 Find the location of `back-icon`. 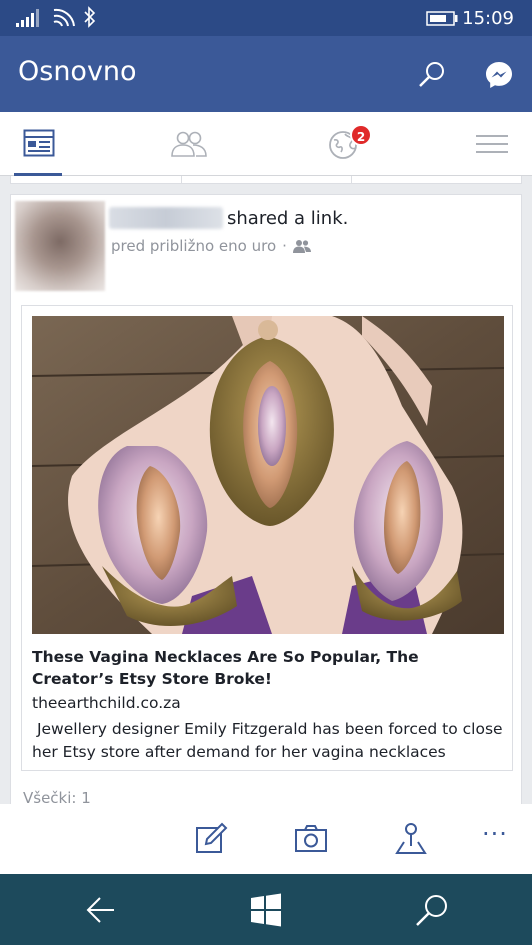

back-icon is located at coordinates (100, 910).